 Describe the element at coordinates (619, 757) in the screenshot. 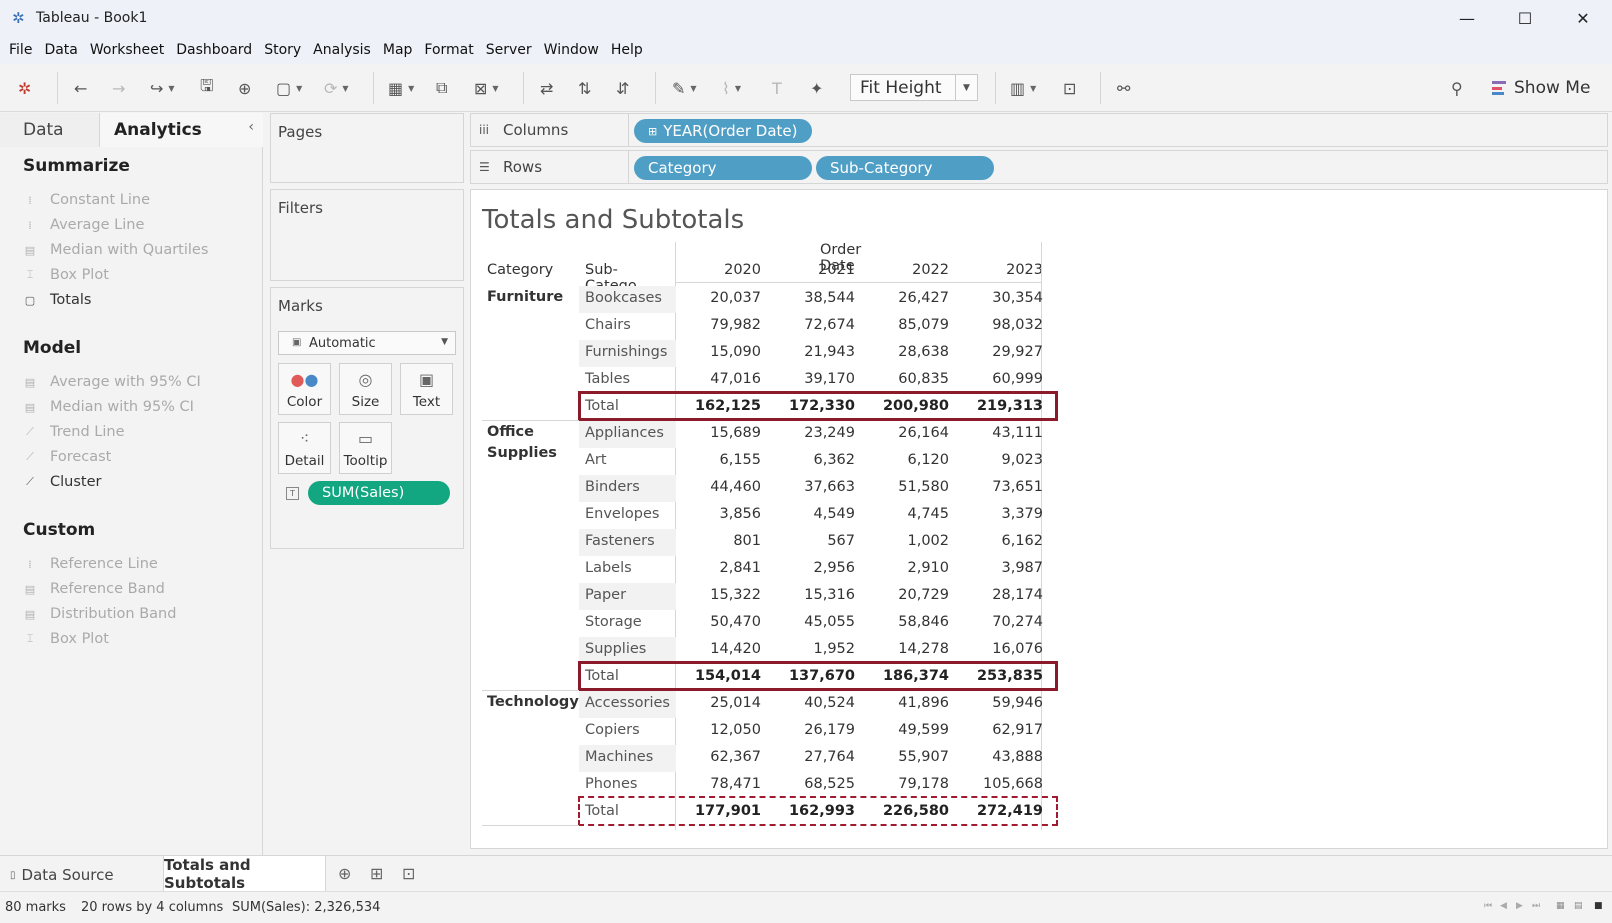

I see `sub-category-label: Machines` at that location.